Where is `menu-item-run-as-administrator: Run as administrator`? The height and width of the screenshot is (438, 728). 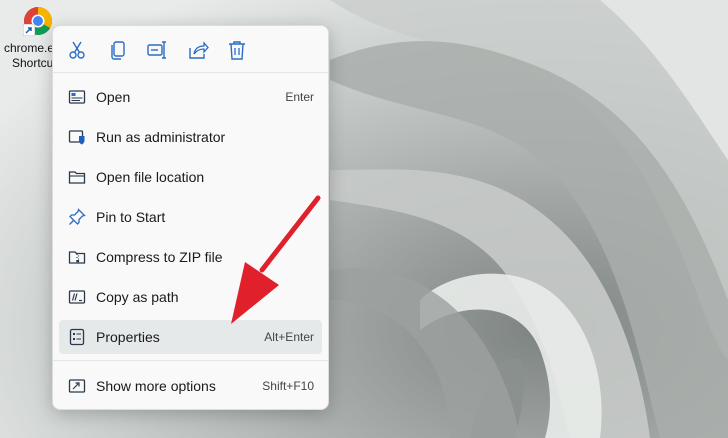 menu-item-run-as-administrator: Run as administrator is located at coordinates (190, 137).